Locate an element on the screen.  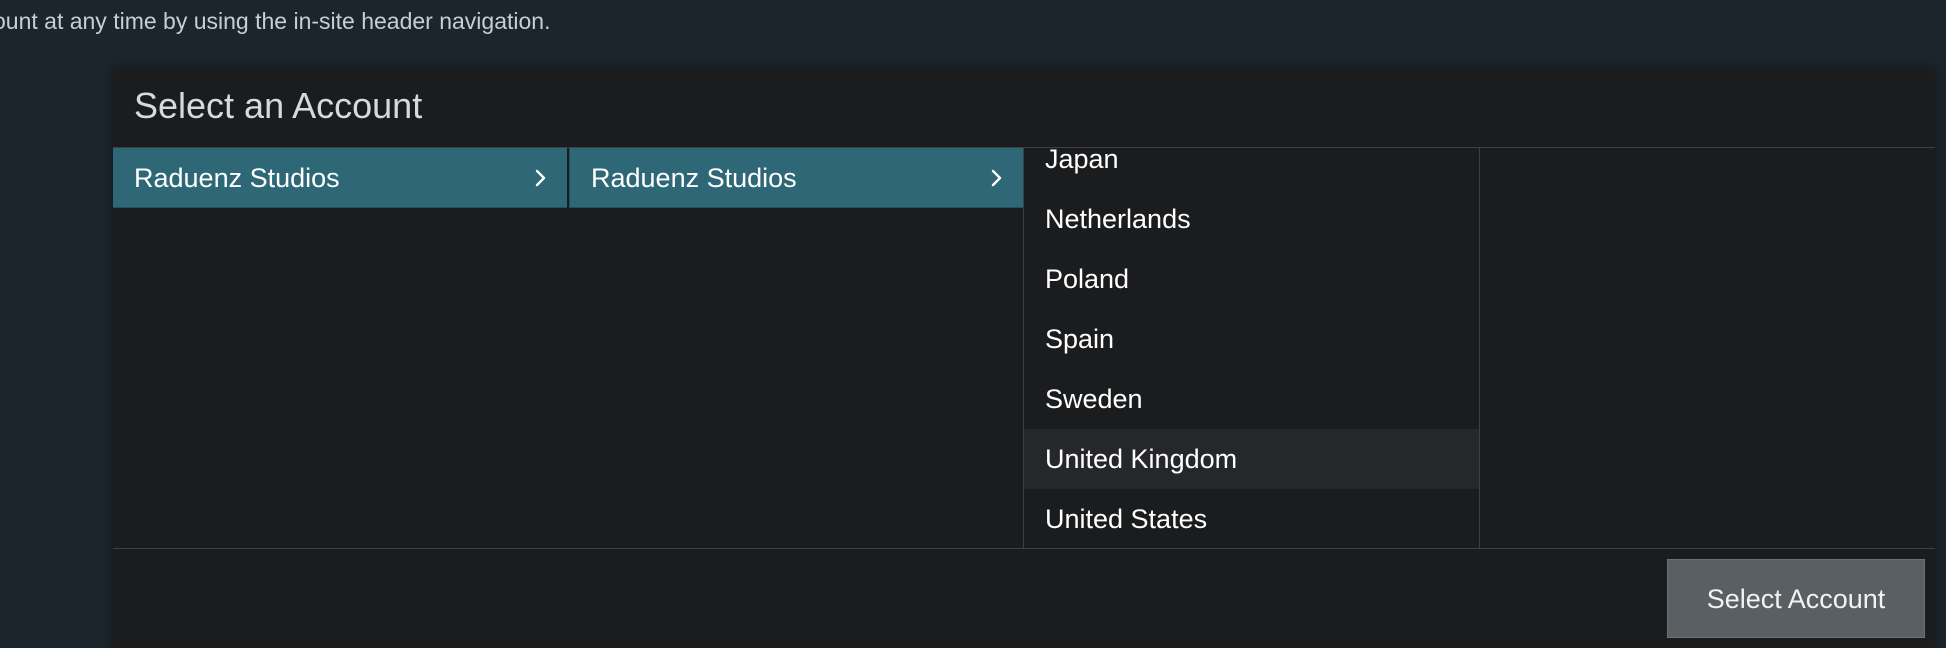
country-item-sweden: Sweden is located at coordinates (1251, 399).